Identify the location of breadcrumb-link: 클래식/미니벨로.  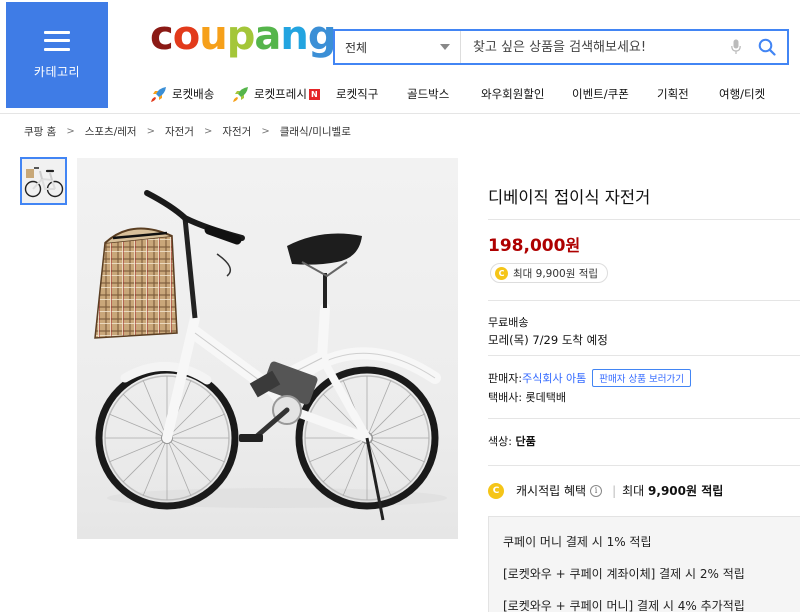
(315, 131).